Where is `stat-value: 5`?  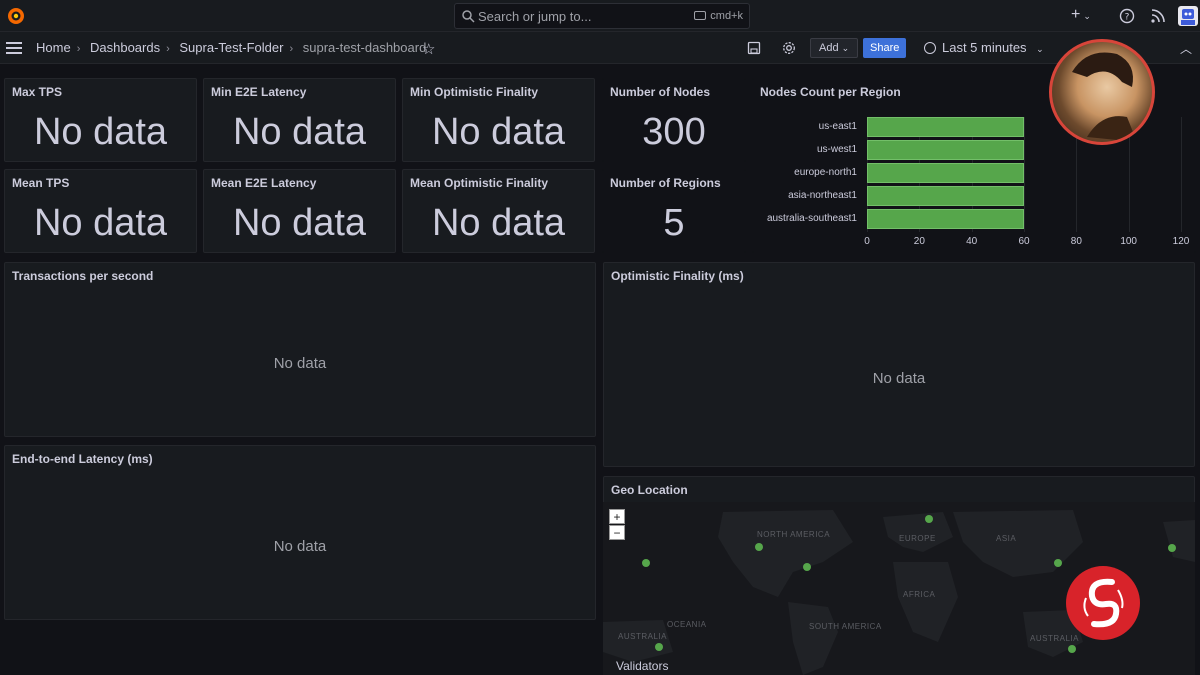 stat-value: 5 is located at coordinates (674, 223).